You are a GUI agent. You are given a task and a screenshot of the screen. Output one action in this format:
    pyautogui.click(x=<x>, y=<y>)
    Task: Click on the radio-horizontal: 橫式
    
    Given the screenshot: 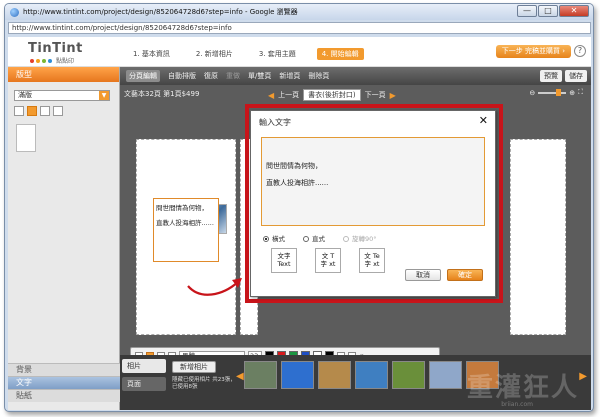 What is the action you would take?
    pyautogui.click(x=274, y=238)
    